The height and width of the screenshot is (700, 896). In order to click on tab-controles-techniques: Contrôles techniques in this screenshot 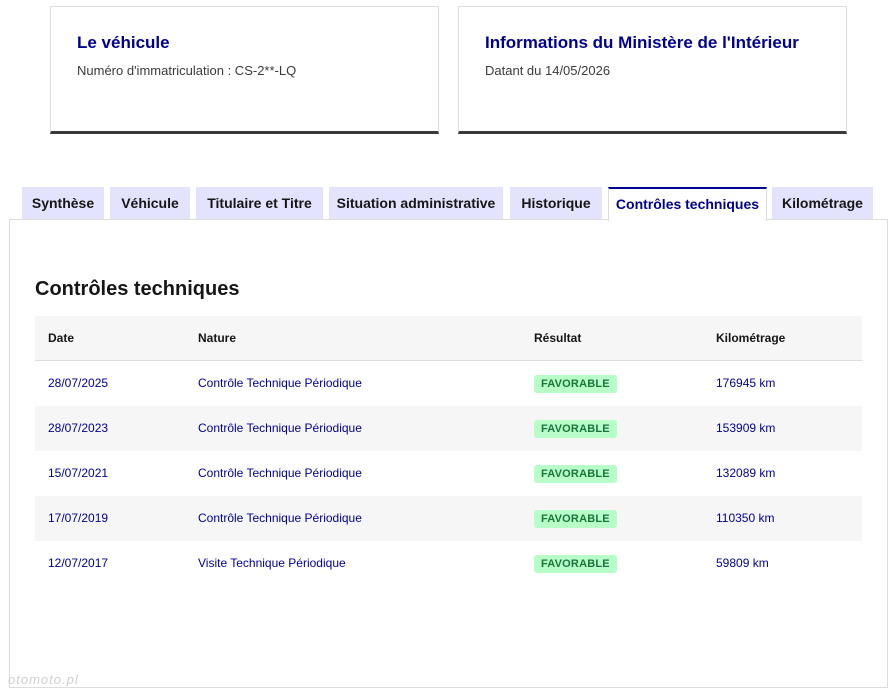, I will do `click(687, 204)`.